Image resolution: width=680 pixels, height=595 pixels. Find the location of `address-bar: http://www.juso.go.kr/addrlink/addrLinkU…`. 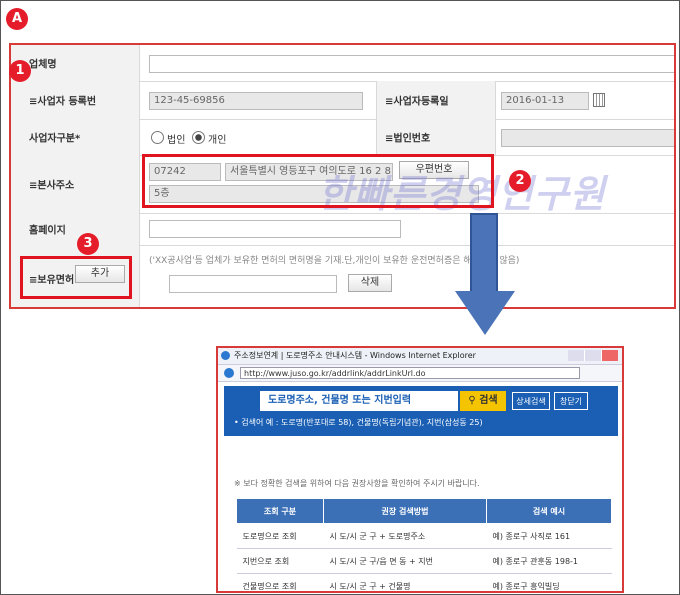

address-bar: http://www.juso.go.kr/addrlink/addrLinkU… is located at coordinates (420, 373).